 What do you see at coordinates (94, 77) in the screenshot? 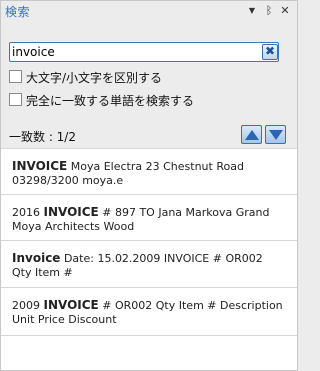
I see `match-case-label: 大文字/小文字を区別する` at bounding box center [94, 77].